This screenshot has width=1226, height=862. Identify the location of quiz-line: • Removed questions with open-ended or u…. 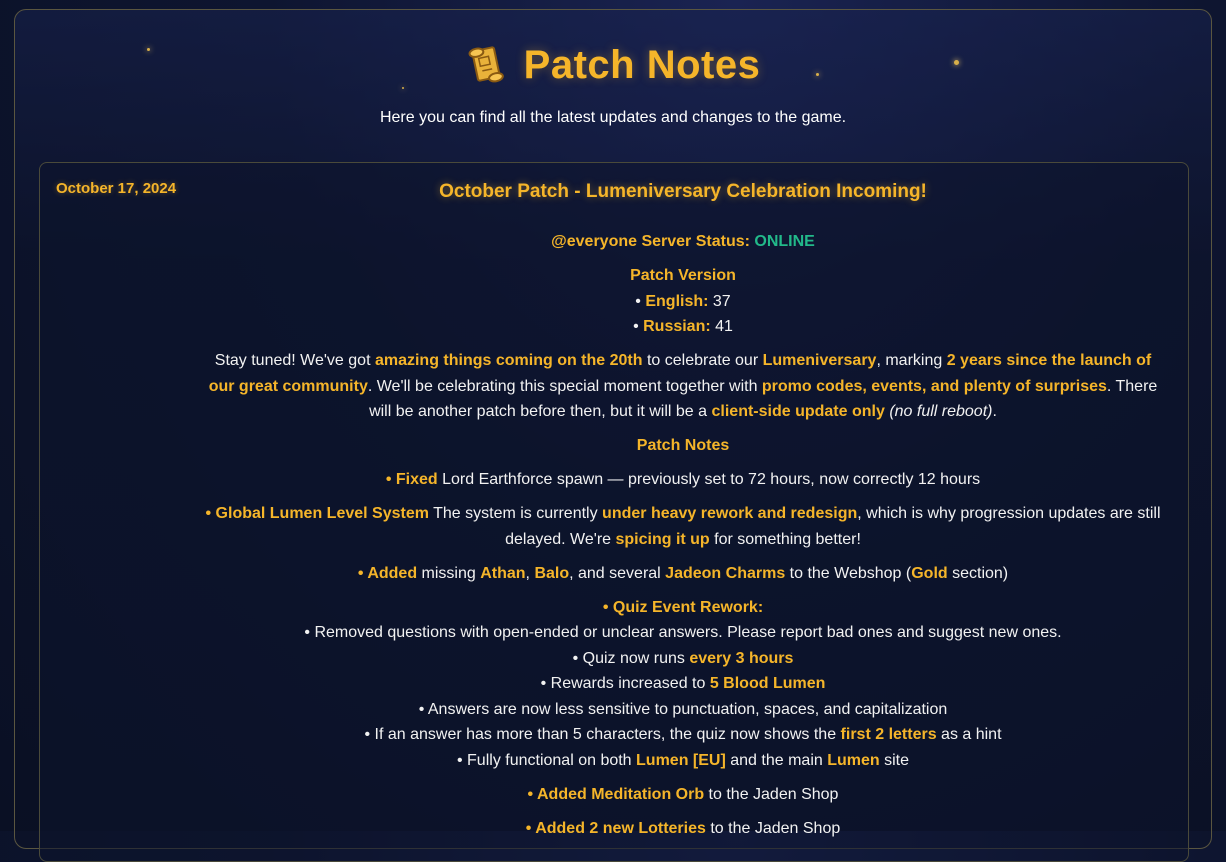
(683, 632).